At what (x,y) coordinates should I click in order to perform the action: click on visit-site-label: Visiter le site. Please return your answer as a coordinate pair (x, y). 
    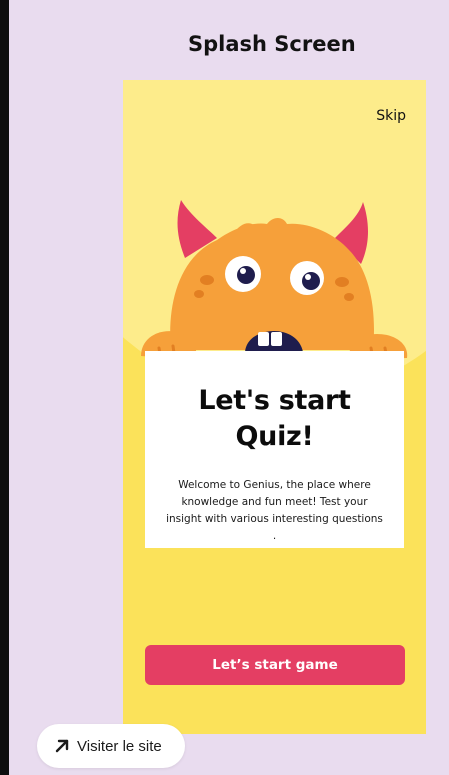
    Looking at the image, I should click on (119, 746).